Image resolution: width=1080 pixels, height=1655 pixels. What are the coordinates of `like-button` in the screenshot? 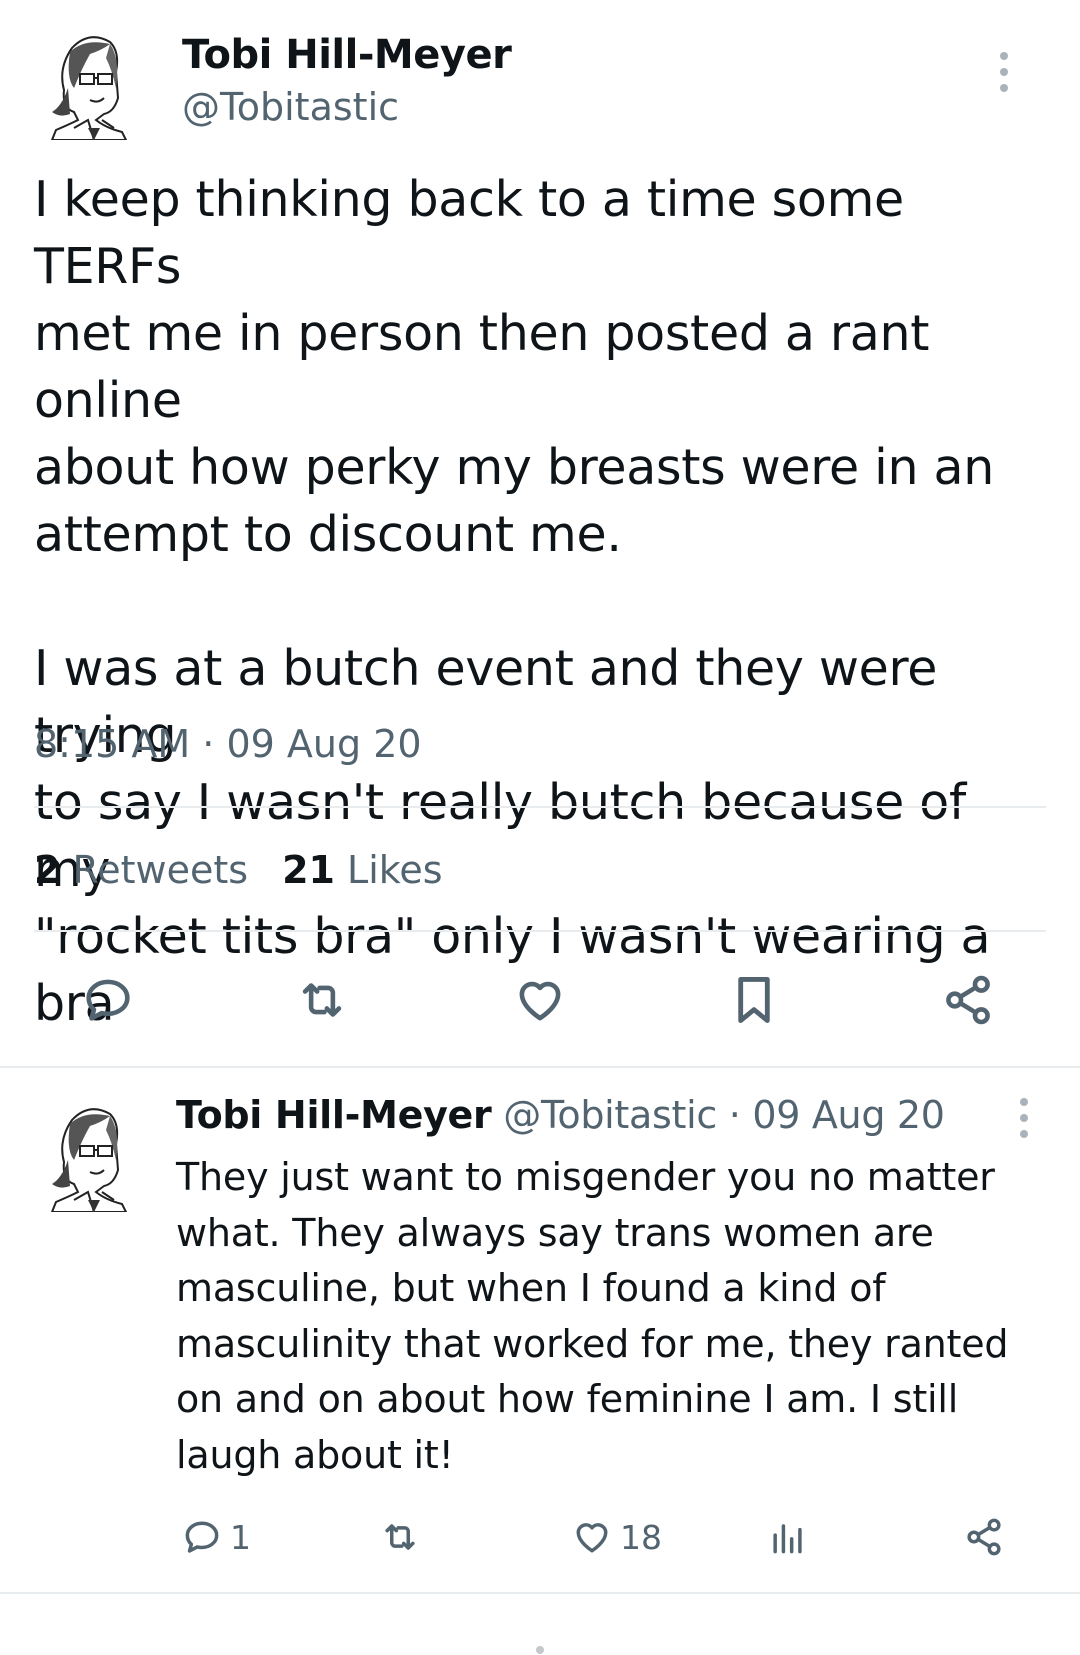 It's located at (540, 1000).